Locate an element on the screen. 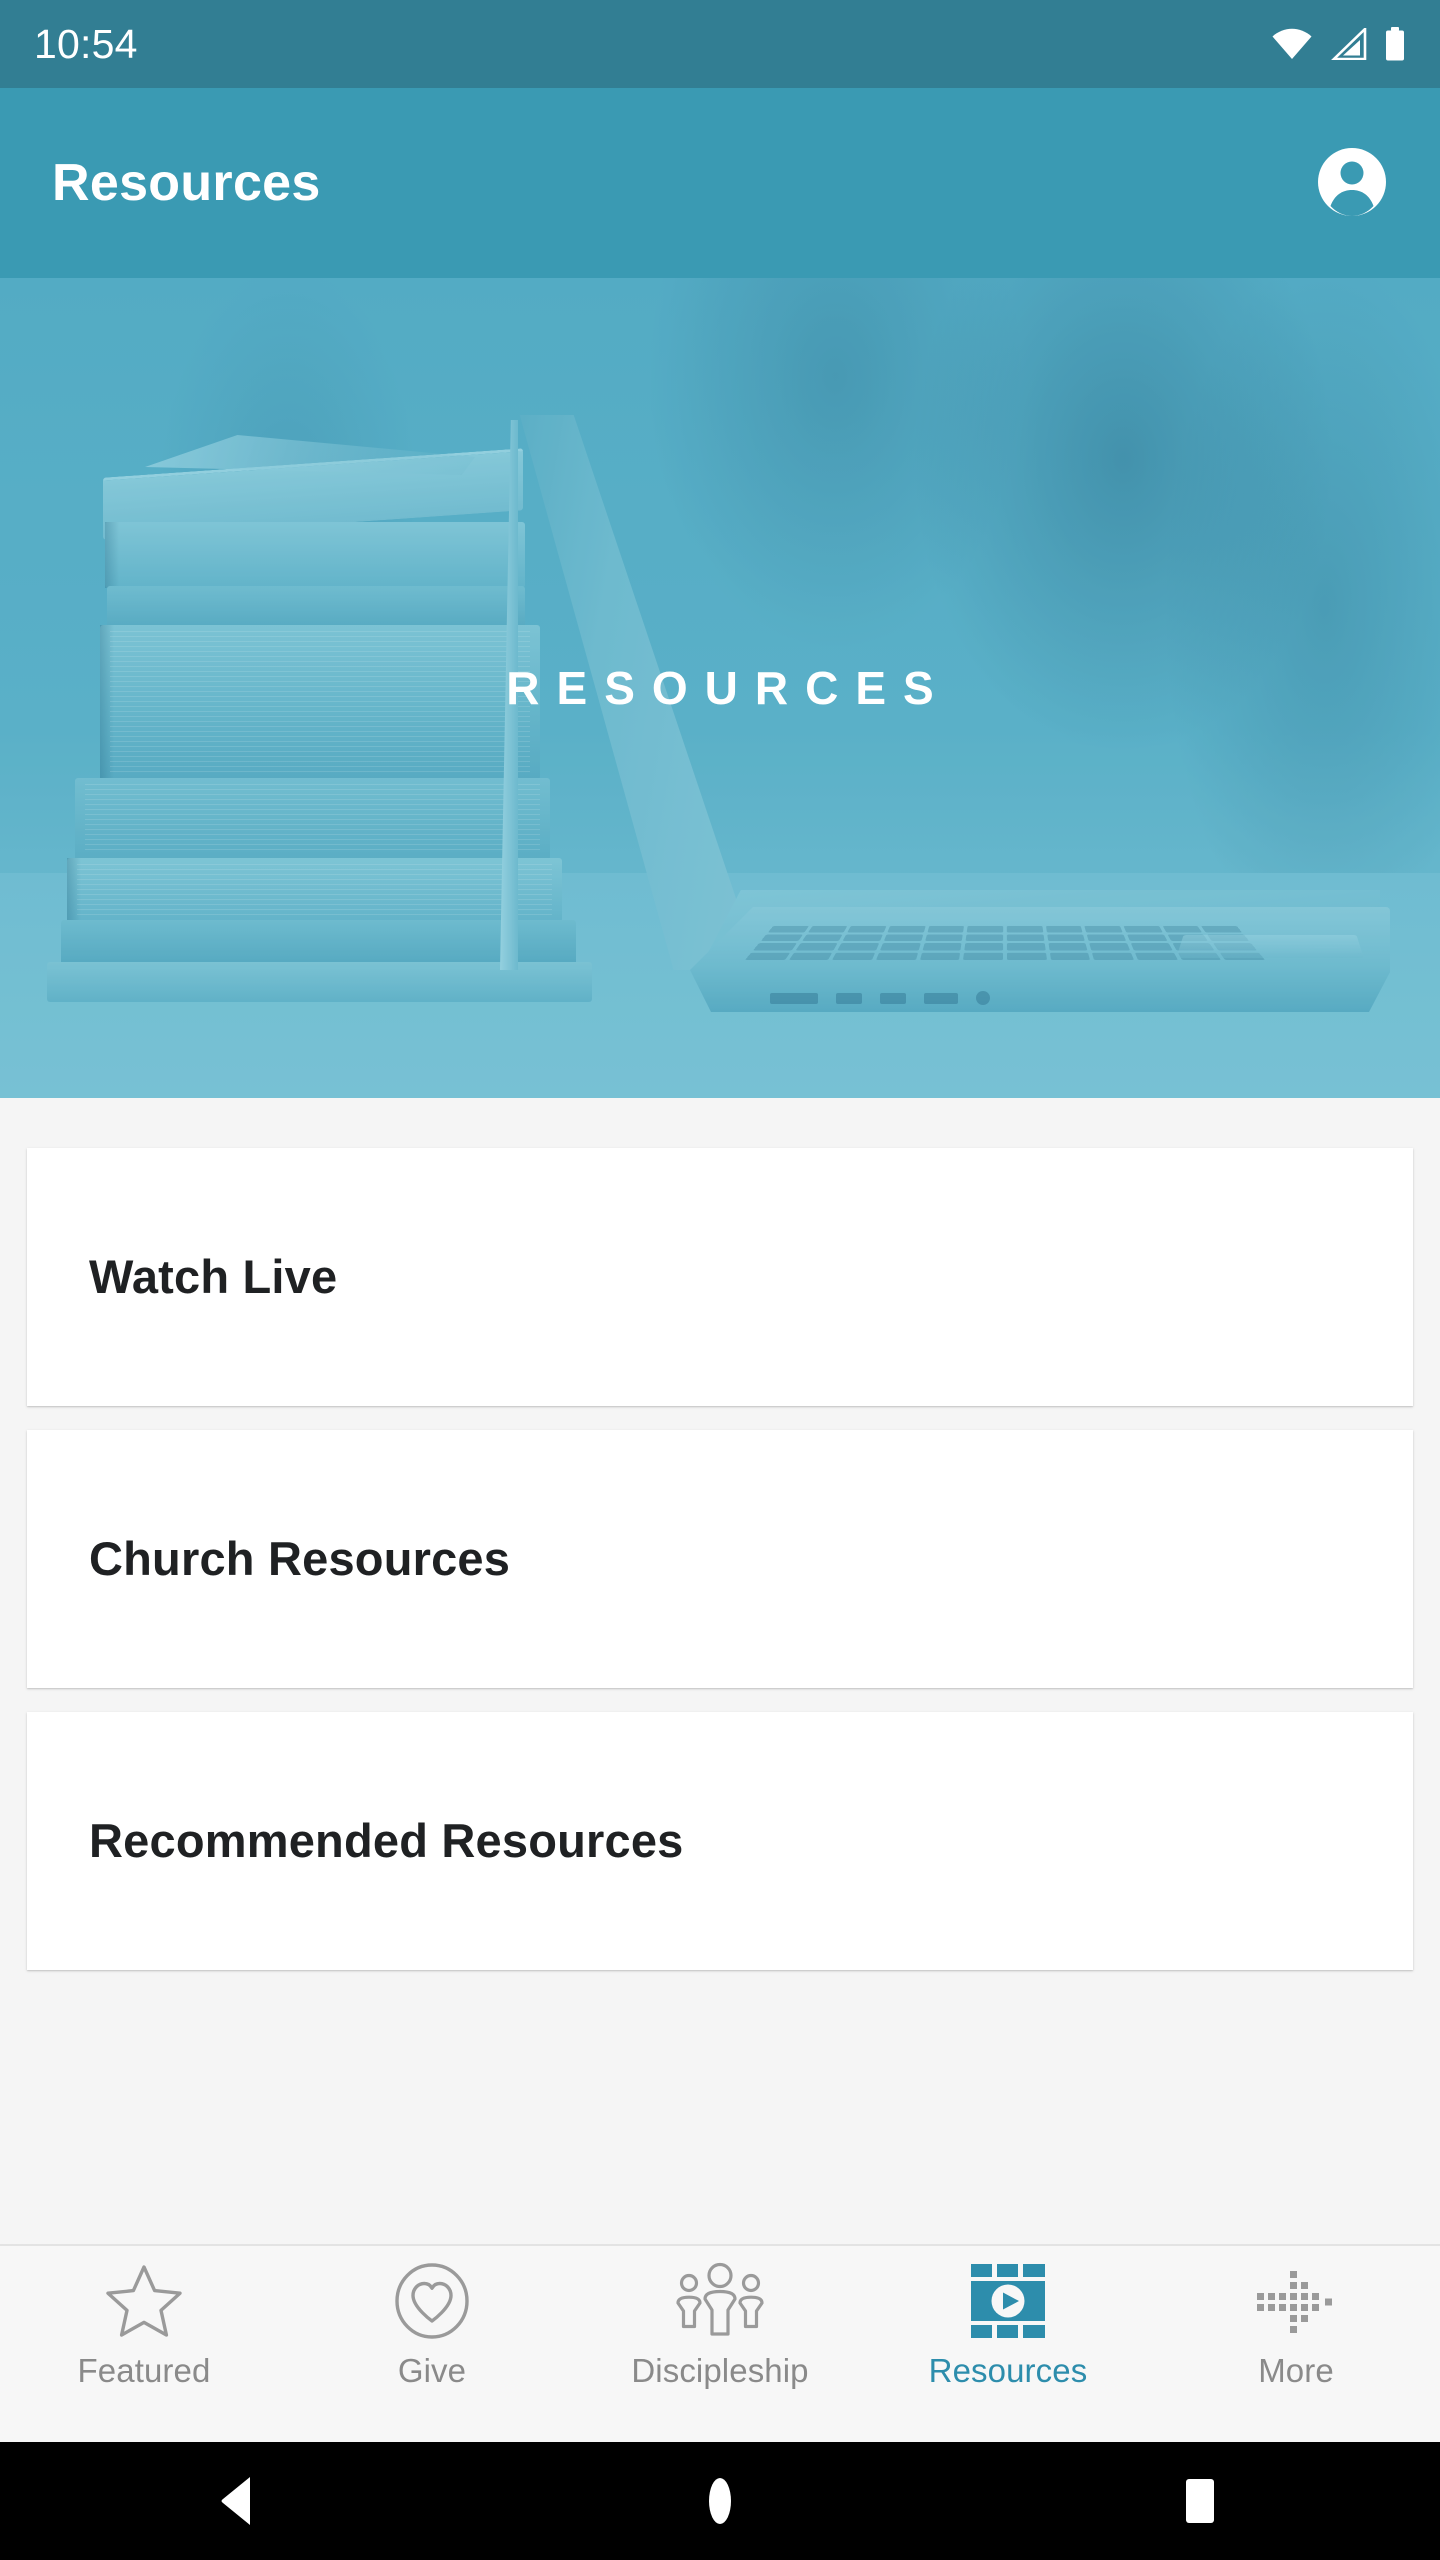 Image resolution: width=1440 pixels, height=2560 pixels. android-recents-button is located at coordinates (1200, 2501).